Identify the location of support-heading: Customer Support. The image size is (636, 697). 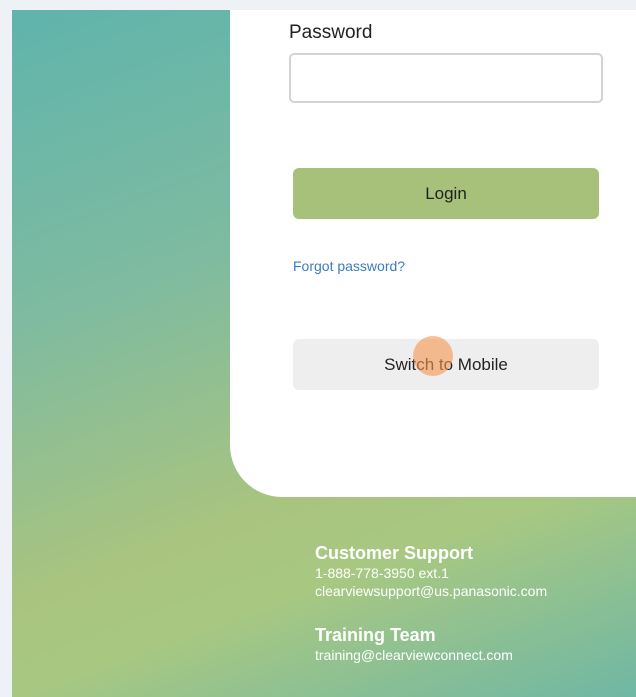
(394, 553).